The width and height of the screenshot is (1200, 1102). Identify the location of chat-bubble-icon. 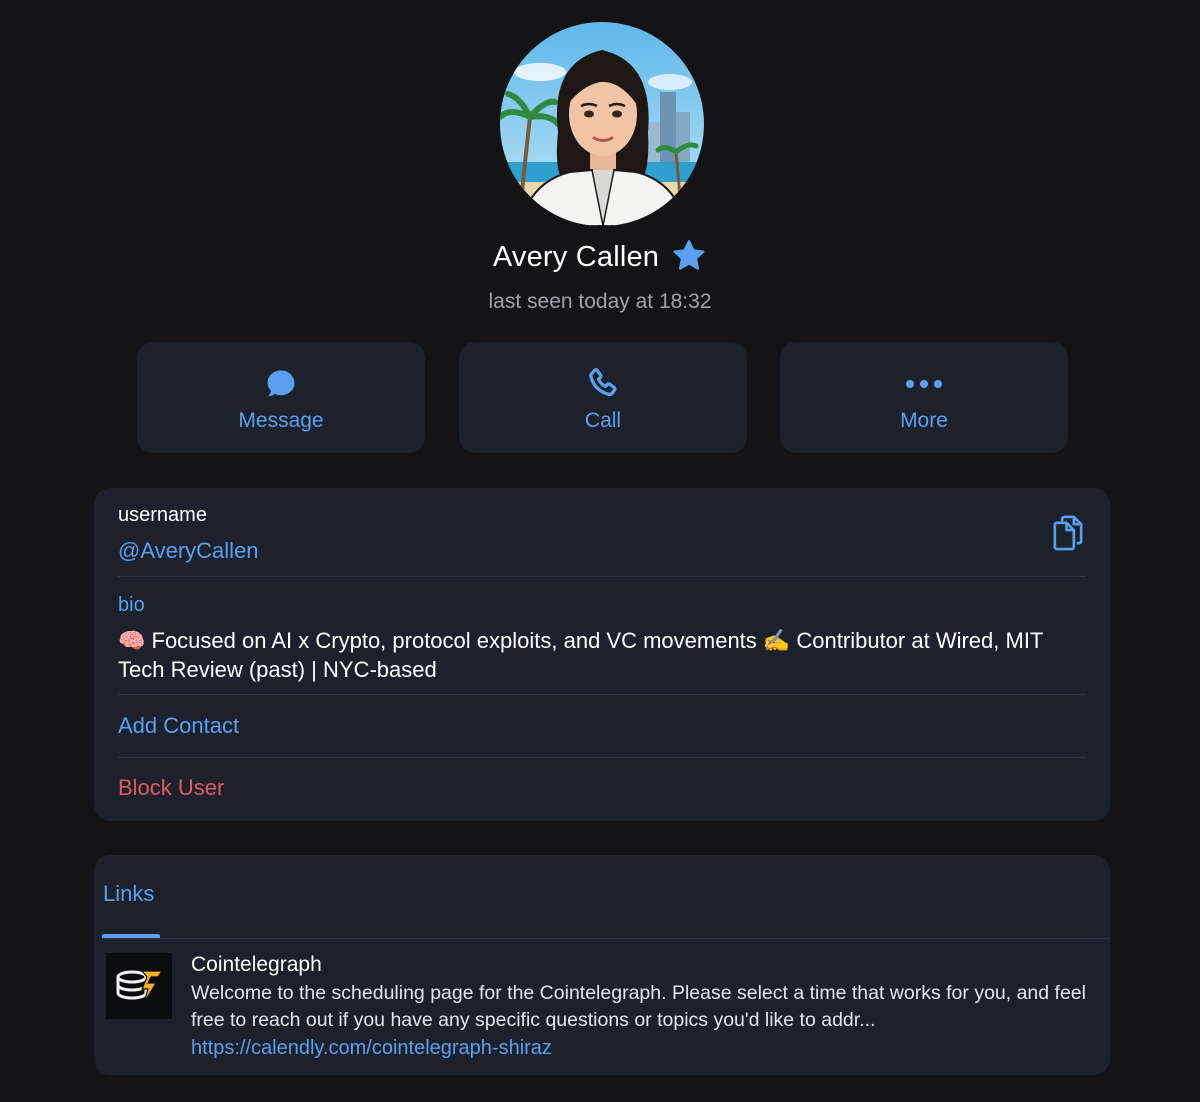
(281, 384).